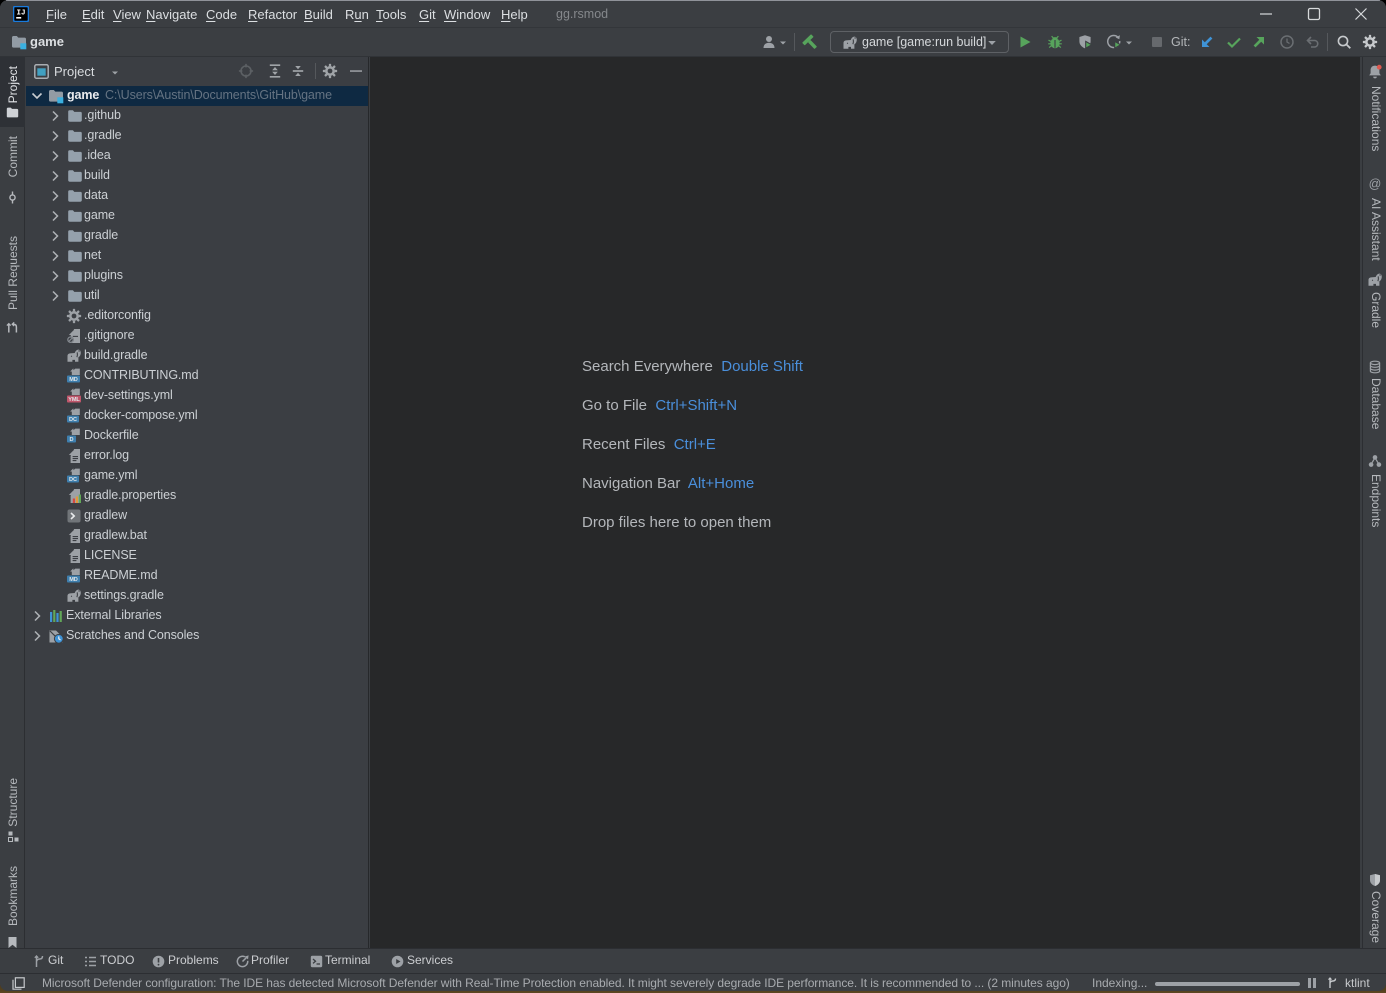 The image size is (1386, 993). I want to click on svg-text: IJ, so click(20, 14).